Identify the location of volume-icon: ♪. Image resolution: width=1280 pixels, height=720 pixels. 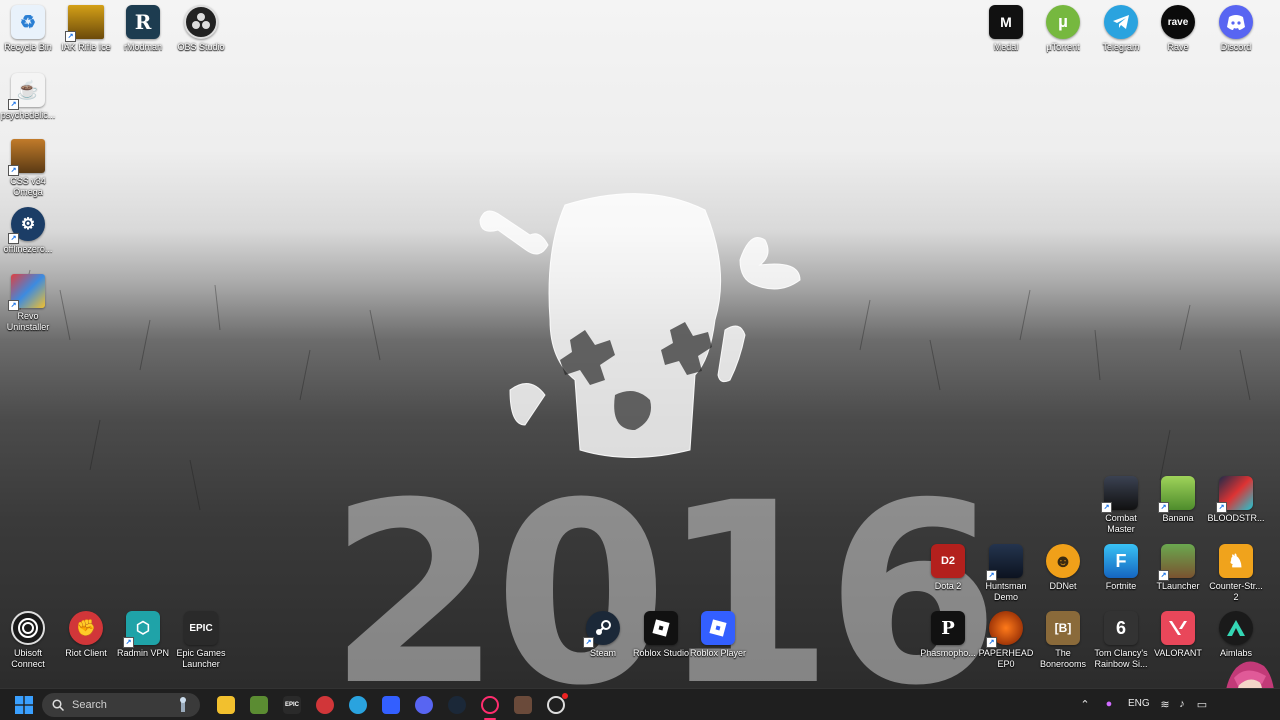
(1182, 704).